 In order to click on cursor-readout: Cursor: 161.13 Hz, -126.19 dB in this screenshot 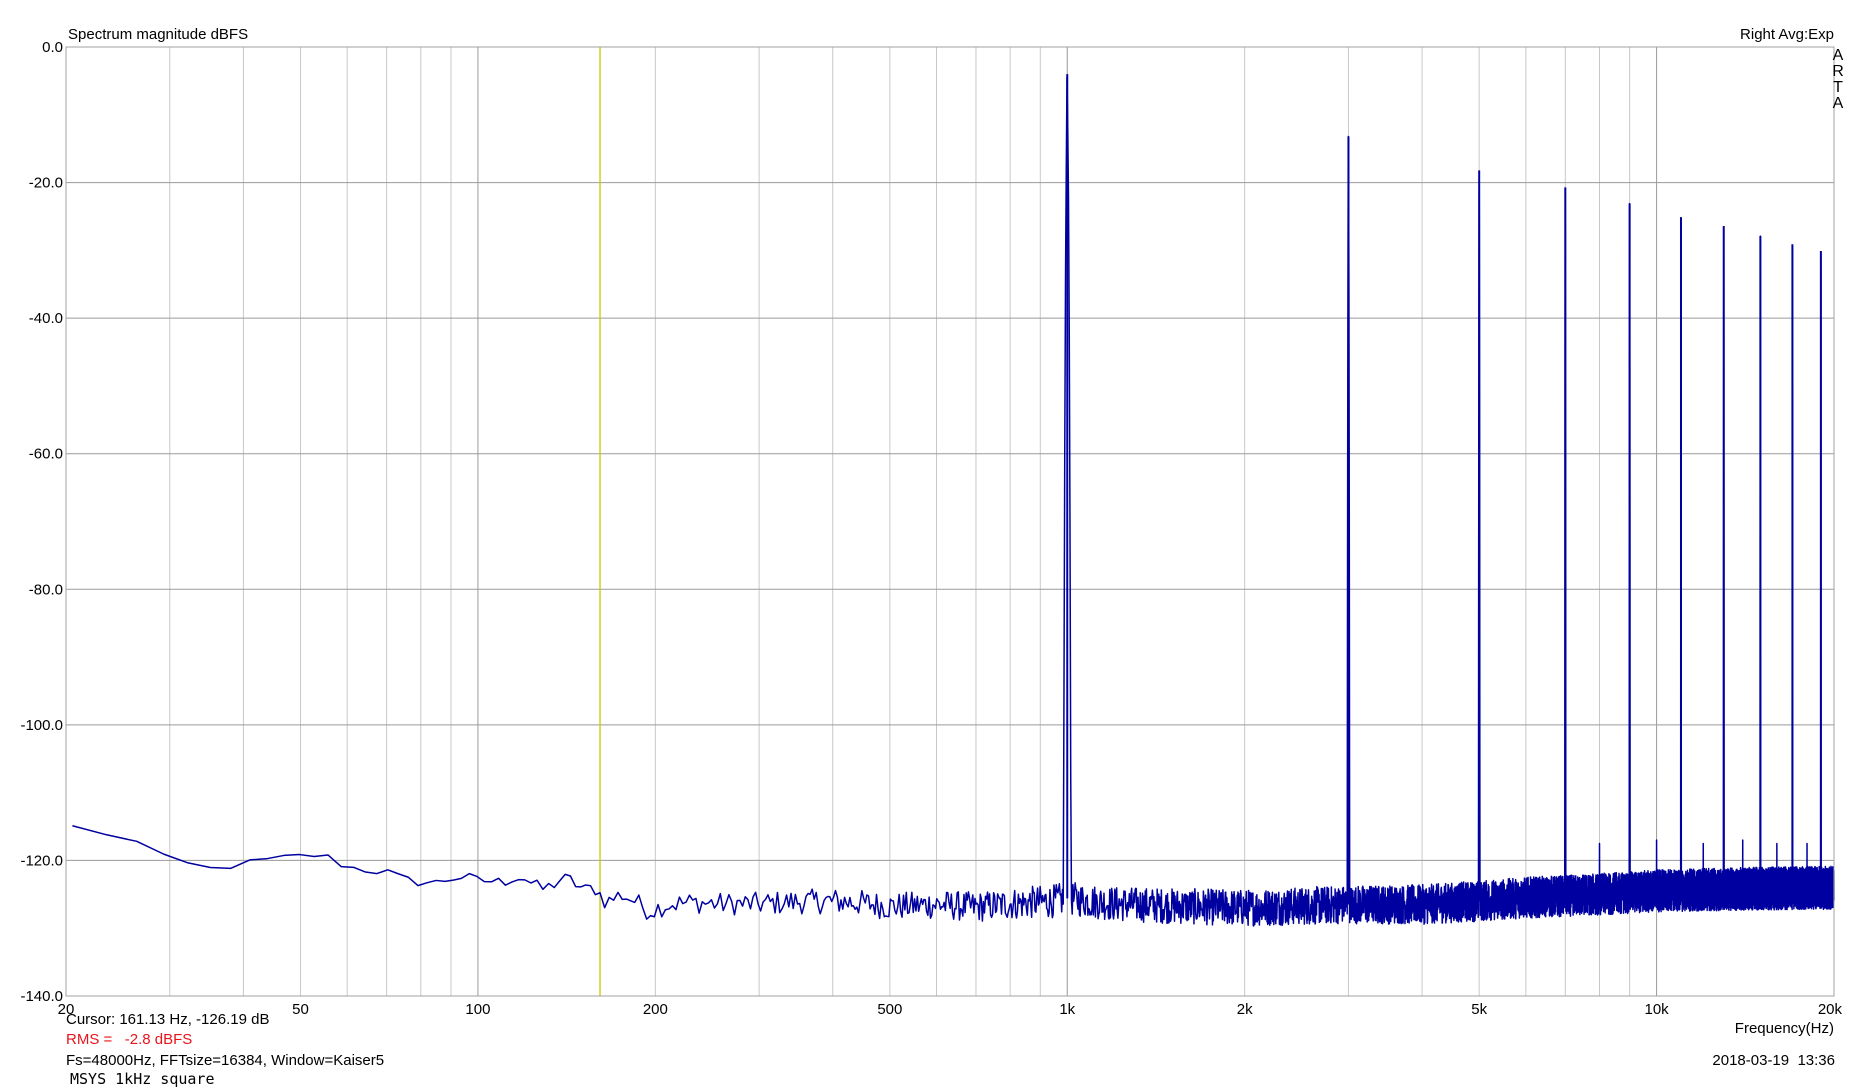, I will do `click(168, 1019)`.